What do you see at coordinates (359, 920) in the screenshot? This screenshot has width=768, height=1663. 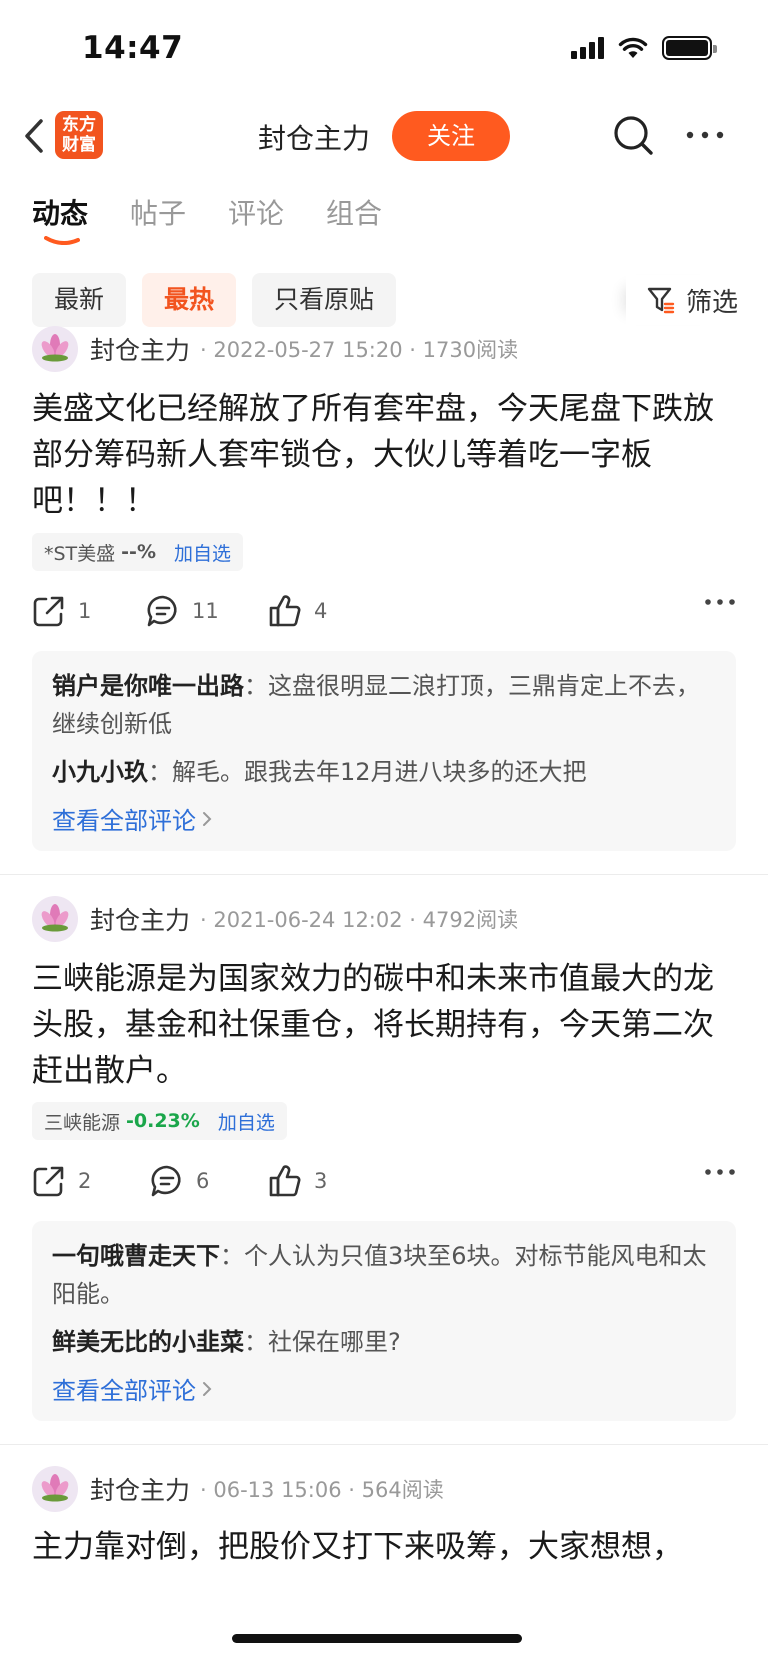 I see `post-meta: · 2021-06-24 12:02 · 4792阅读` at bounding box center [359, 920].